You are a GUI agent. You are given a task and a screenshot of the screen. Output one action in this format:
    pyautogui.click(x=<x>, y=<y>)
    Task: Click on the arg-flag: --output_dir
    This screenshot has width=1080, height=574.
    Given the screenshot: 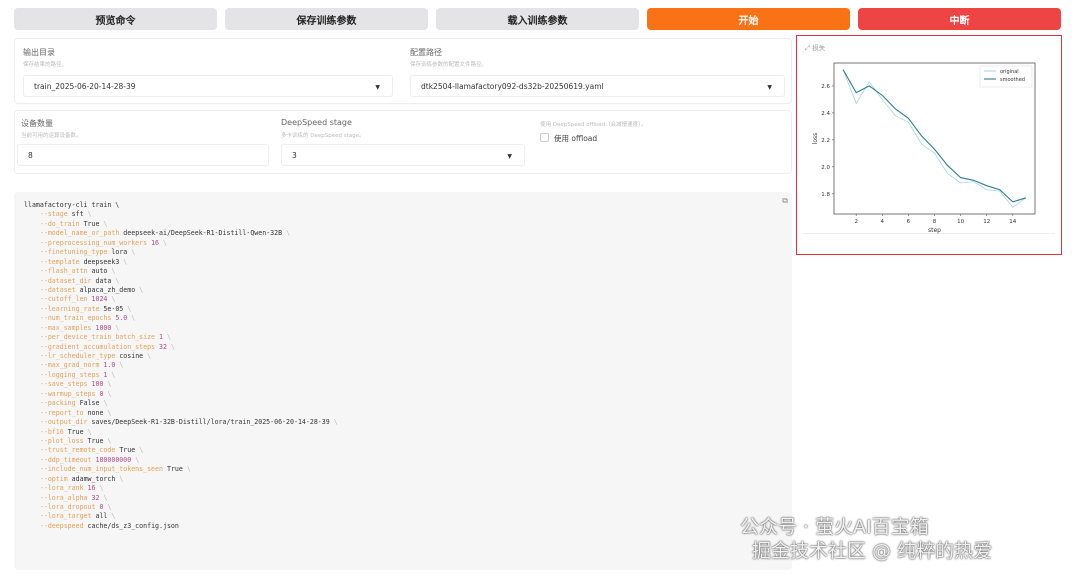 What is the action you would take?
    pyautogui.click(x=63, y=422)
    